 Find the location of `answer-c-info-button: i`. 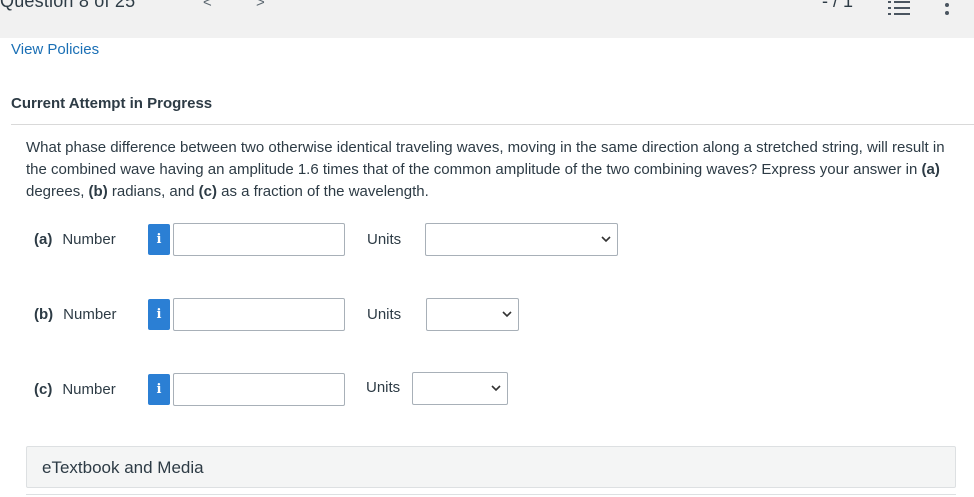

answer-c-info-button: i is located at coordinates (159, 389).